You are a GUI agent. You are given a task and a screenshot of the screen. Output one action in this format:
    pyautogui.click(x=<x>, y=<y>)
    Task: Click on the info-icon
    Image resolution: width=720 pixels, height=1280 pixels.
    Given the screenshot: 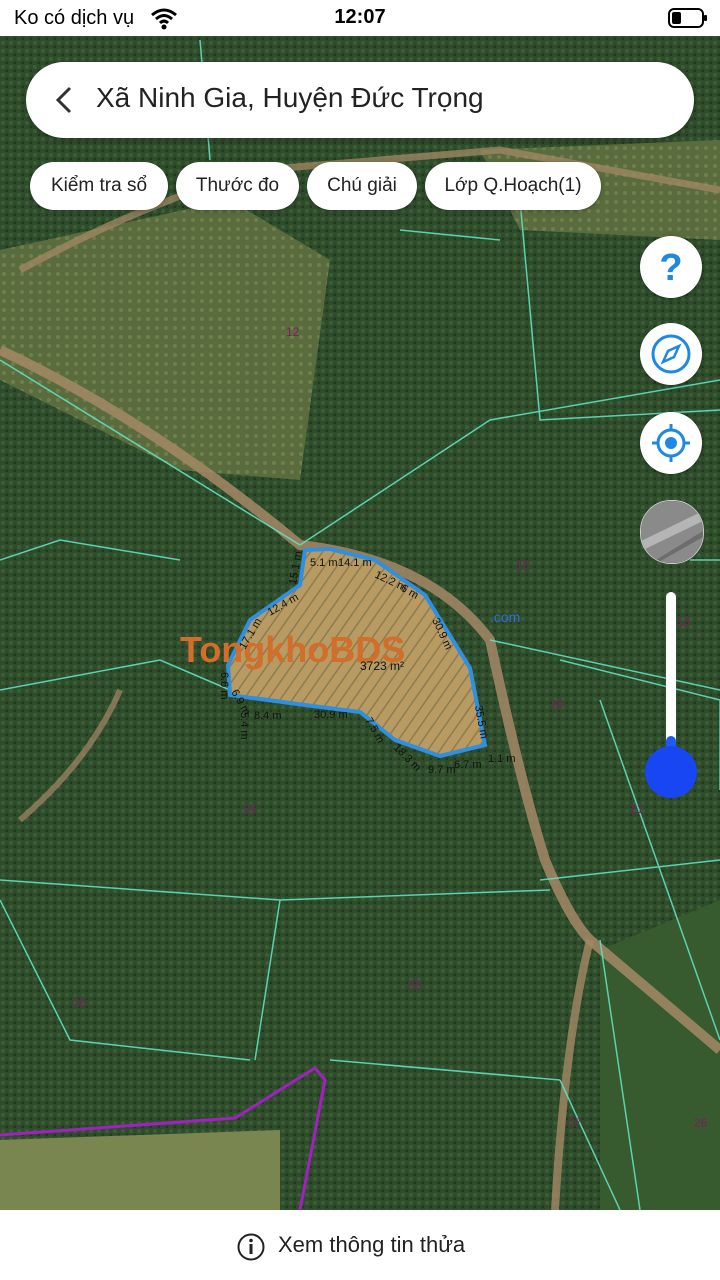 What is the action you would take?
    pyautogui.click(x=251, y=1247)
    